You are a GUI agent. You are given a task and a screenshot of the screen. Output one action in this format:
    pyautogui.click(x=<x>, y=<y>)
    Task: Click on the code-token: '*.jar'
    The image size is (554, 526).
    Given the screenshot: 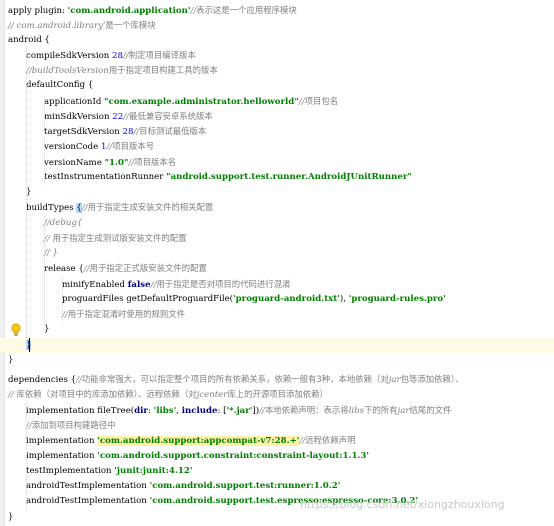 What is the action you would take?
    pyautogui.click(x=239, y=411)
    